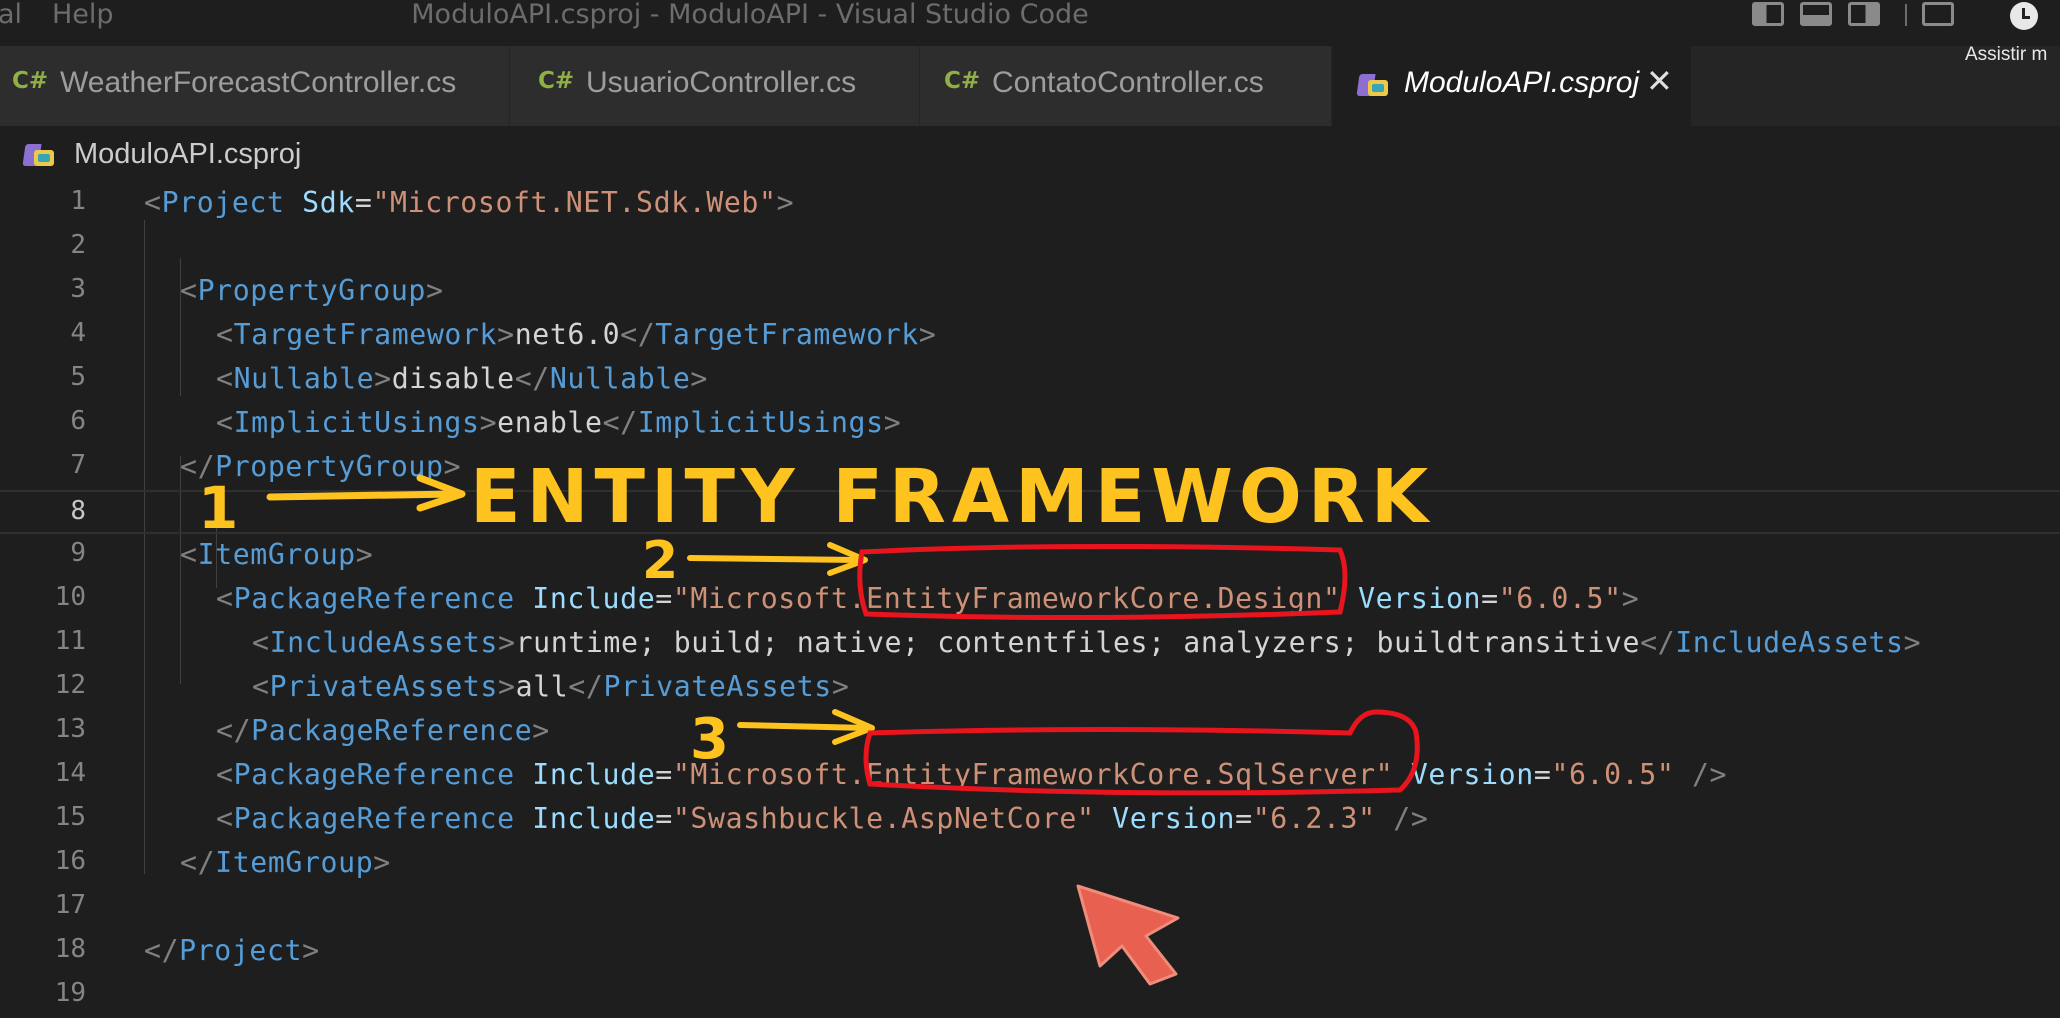 This screenshot has height=1018, width=2060. What do you see at coordinates (70, 817) in the screenshot?
I see `line-number: 15` at bounding box center [70, 817].